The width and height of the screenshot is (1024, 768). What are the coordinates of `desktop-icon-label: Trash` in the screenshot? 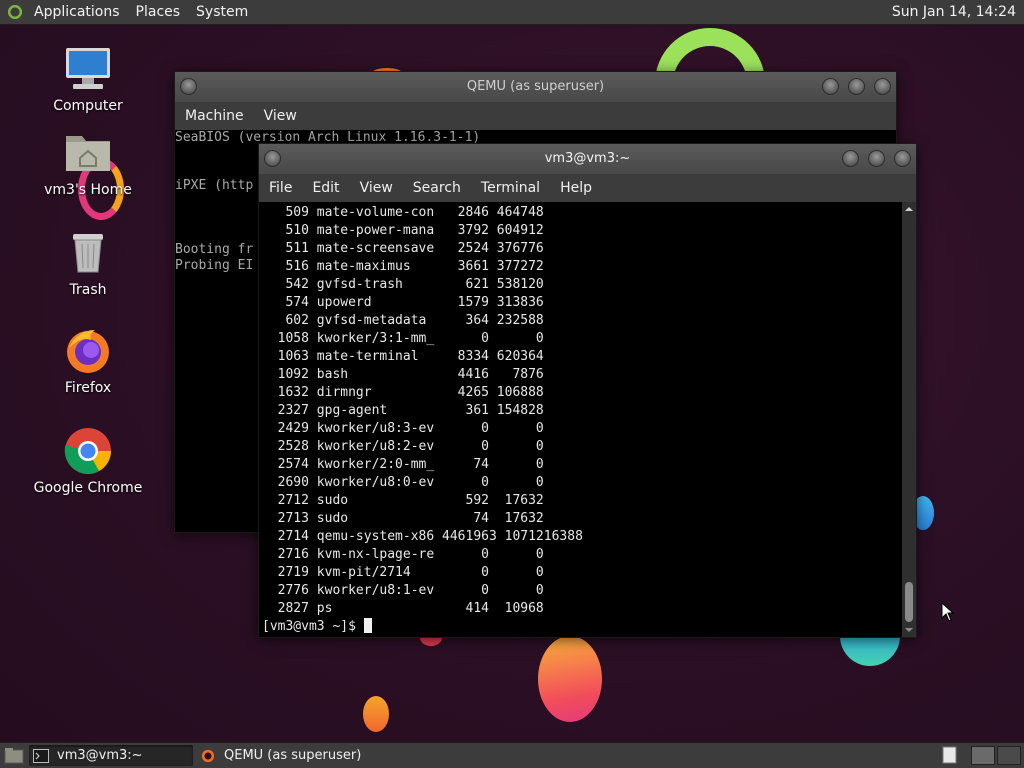 It's located at (88, 290).